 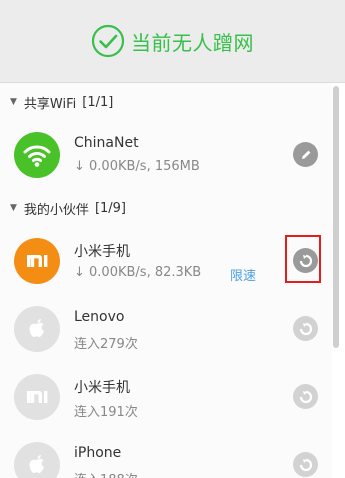 I want to click on list-item-xiaomi-2: 小米手机 连入191次, so click(x=166, y=397).